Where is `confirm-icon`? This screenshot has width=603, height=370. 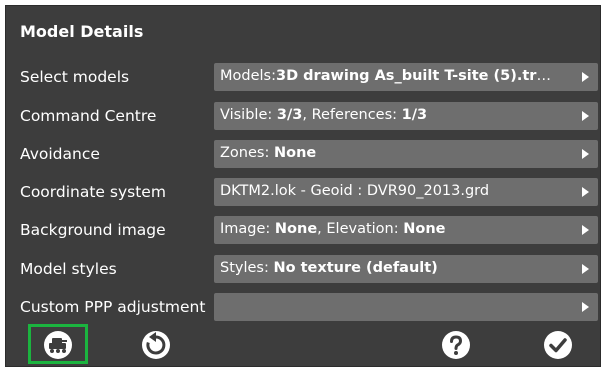 confirm-icon is located at coordinates (558, 345).